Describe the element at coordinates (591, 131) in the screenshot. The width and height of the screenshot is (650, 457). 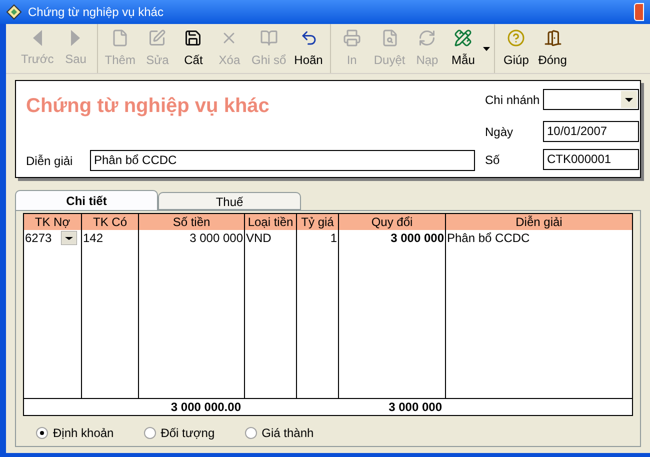
I see `date-field: 10/01/2007` at that location.